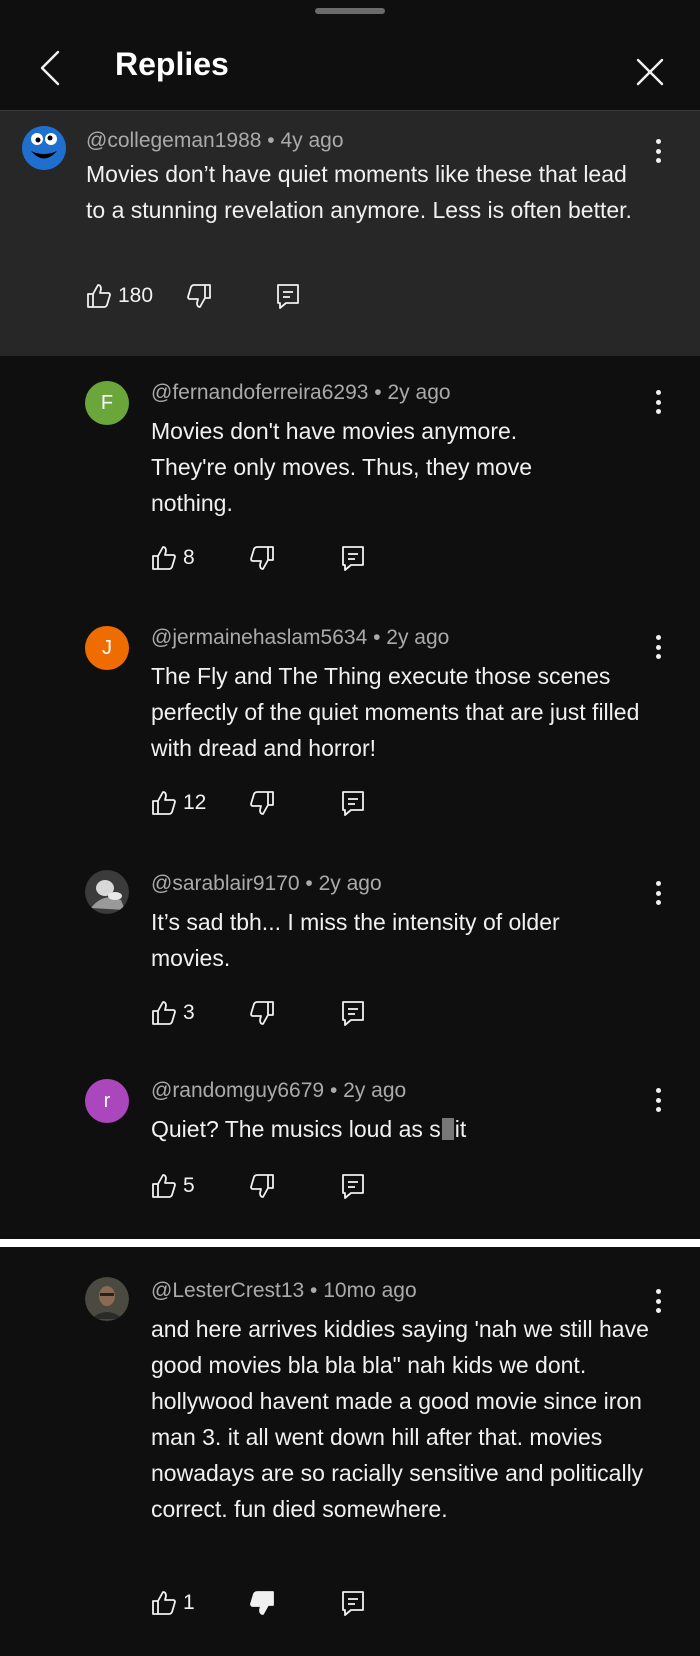 The height and width of the screenshot is (1656, 700). Describe the element at coordinates (350, 1243) in the screenshot. I see `screenshot-divider` at that location.